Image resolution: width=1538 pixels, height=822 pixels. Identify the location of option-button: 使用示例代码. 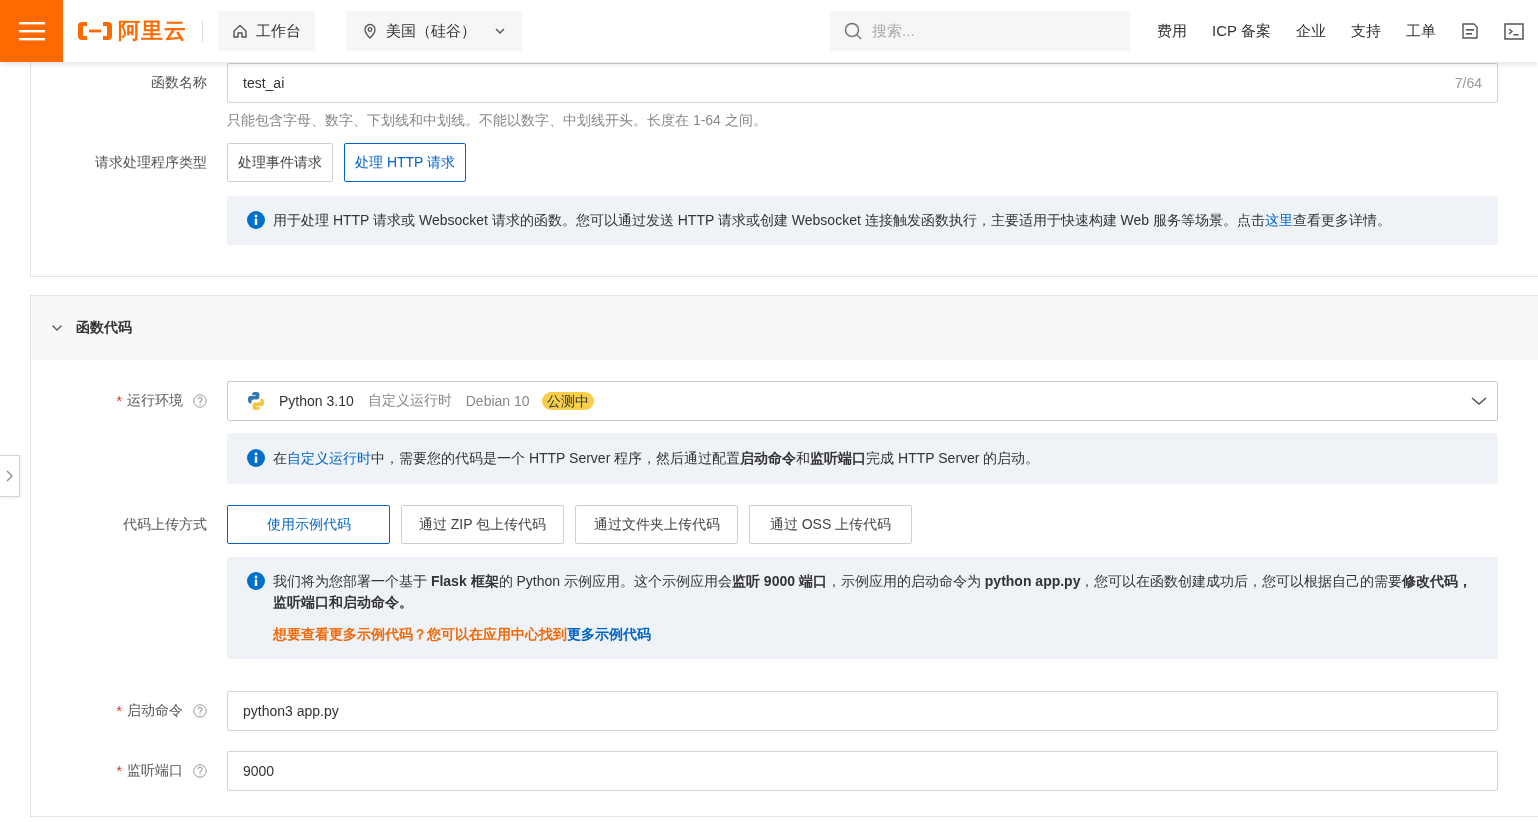
(308, 524).